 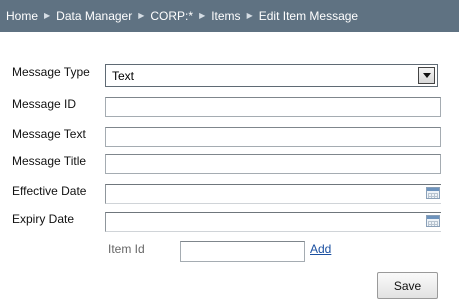 I want to click on message-type-value: Text, so click(x=123, y=76).